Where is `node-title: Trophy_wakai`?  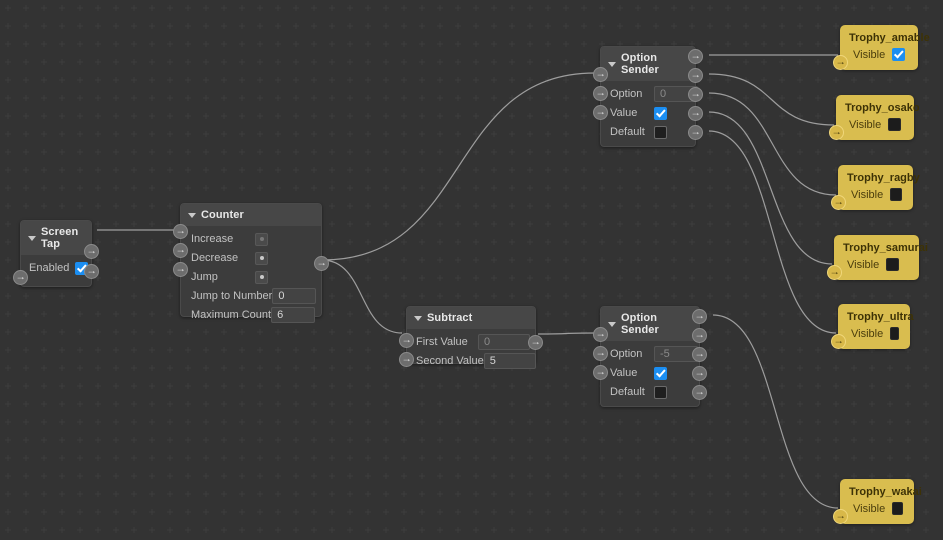 node-title: Trophy_wakai is located at coordinates (885, 492).